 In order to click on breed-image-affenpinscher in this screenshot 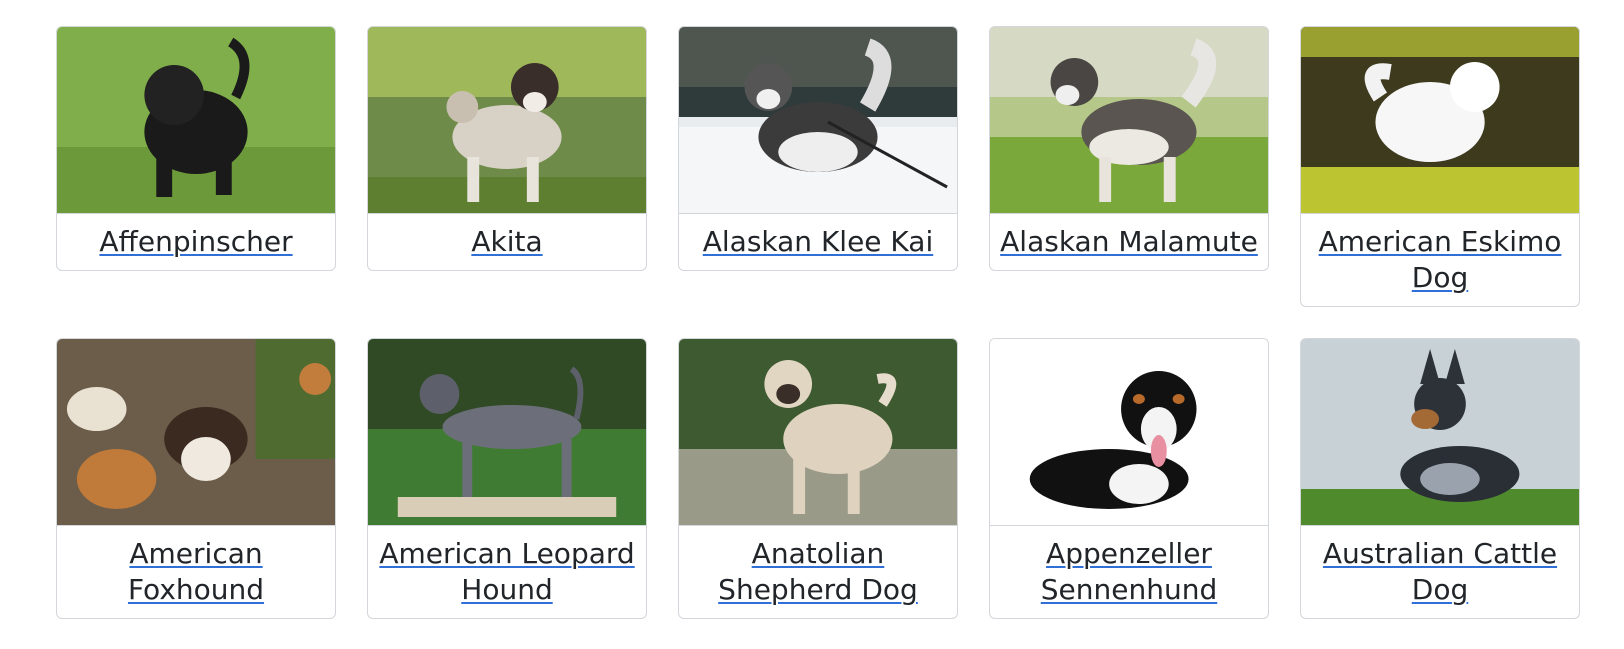, I will do `click(196, 120)`.